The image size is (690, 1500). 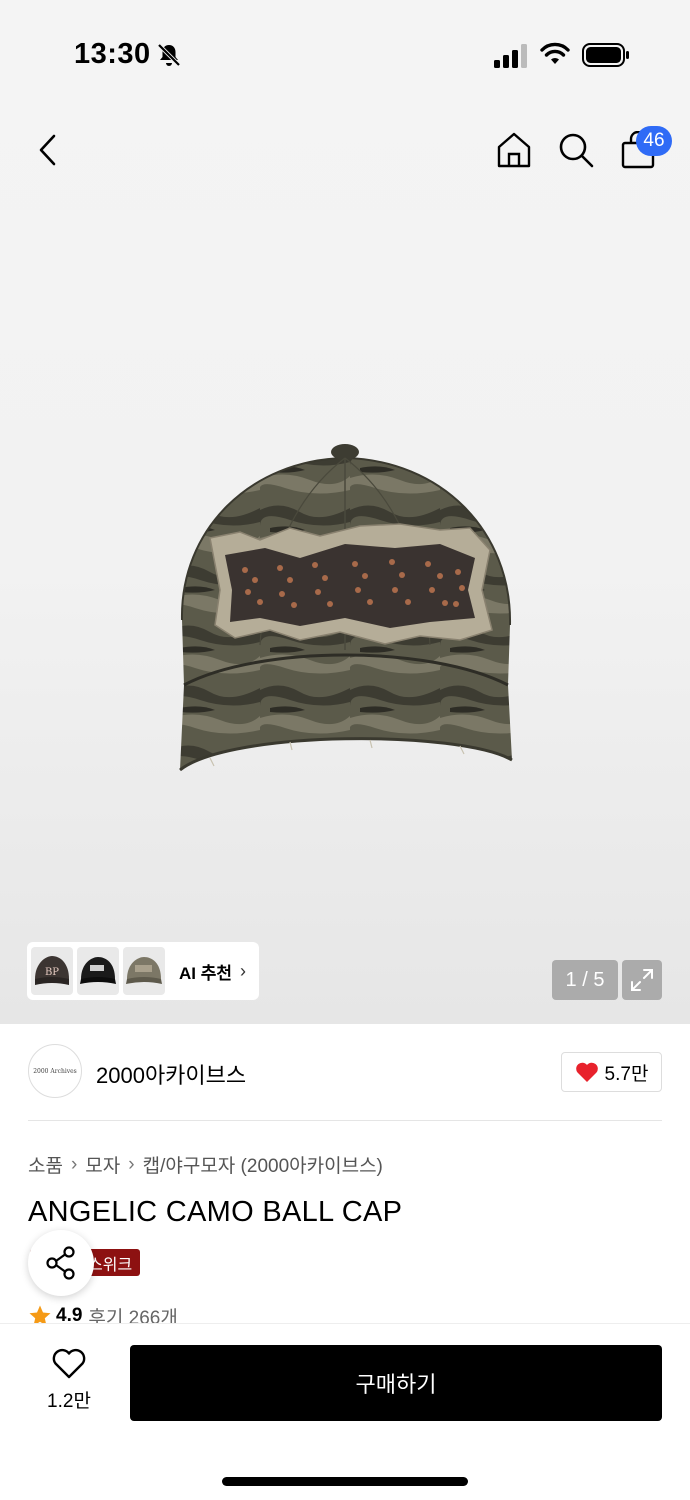 I want to click on svg-text: BP, so click(x=52, y=972).